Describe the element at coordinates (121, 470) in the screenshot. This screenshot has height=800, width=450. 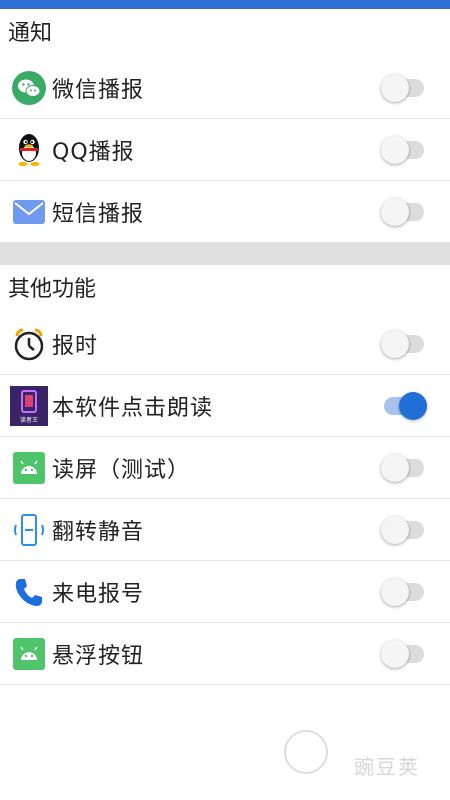
I see `setting-label: 读屏（测试）` at that location.